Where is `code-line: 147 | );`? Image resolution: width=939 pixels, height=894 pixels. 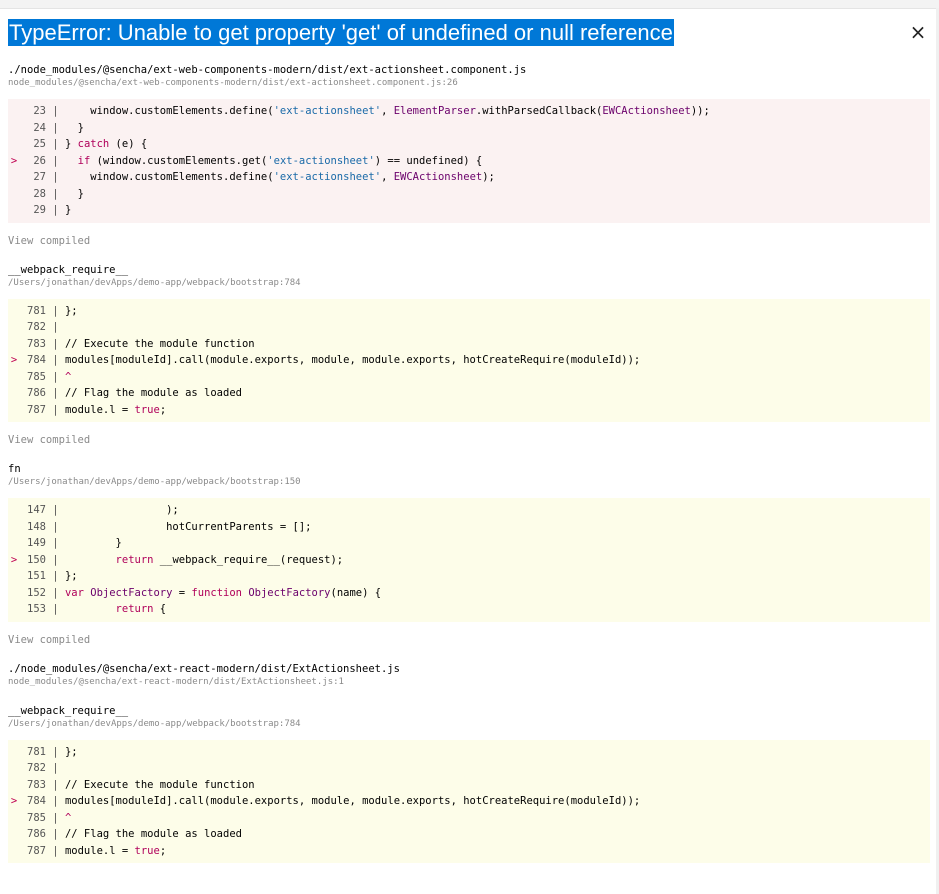 code-line: 147 | ); is located at coordinates (469, 510).